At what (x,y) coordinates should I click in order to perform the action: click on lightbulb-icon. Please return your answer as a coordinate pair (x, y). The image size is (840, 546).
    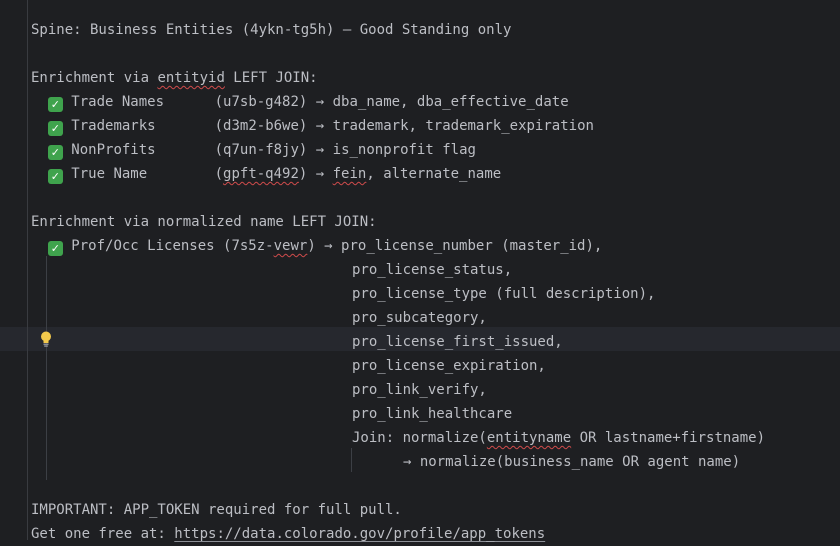
    Looking at the image, I should click on (46, 339).